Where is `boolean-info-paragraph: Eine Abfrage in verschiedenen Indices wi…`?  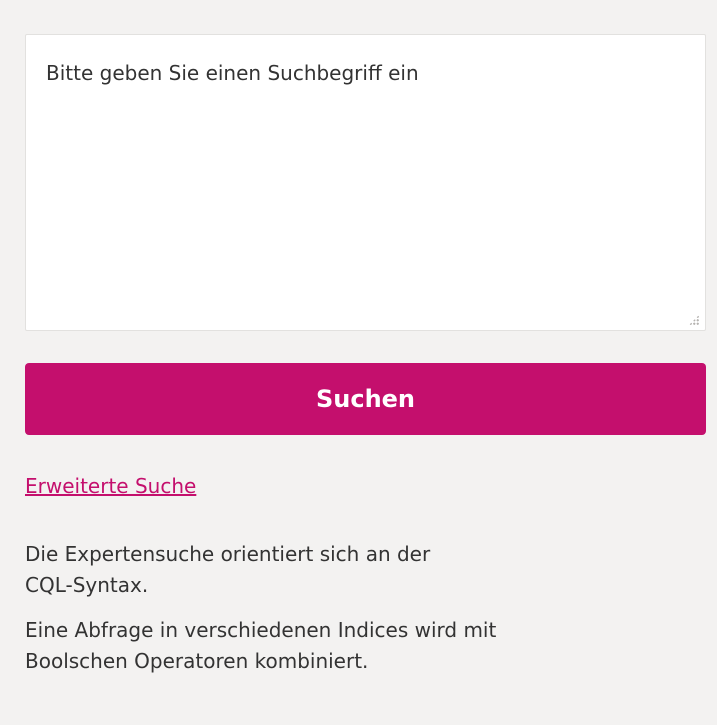 boolean-info-paragraph: Eine Abfrage in verschiedenen Indices wi… is located at coordinates (365, 646).